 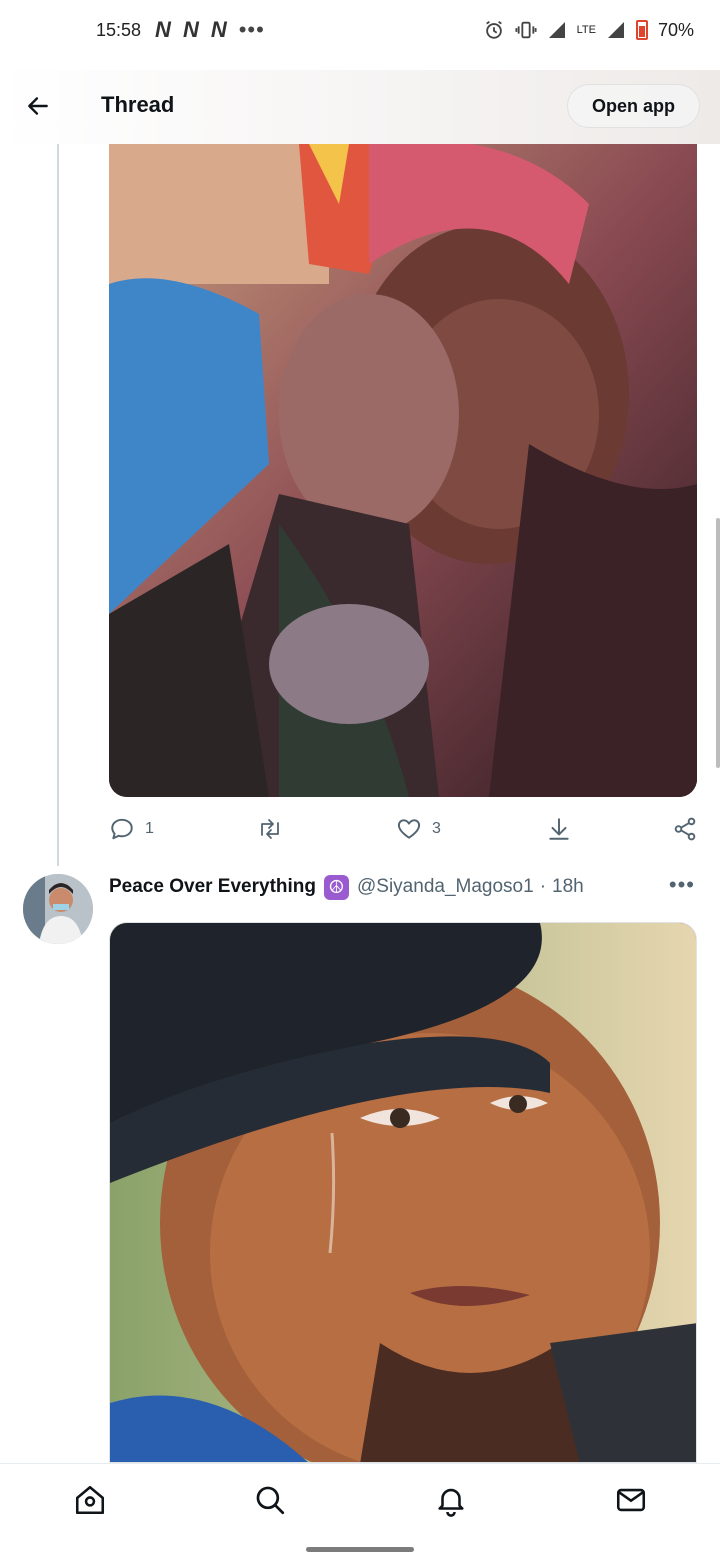 I want to click on top-app-bar: Thread Open app, so click(x=360, y=107).